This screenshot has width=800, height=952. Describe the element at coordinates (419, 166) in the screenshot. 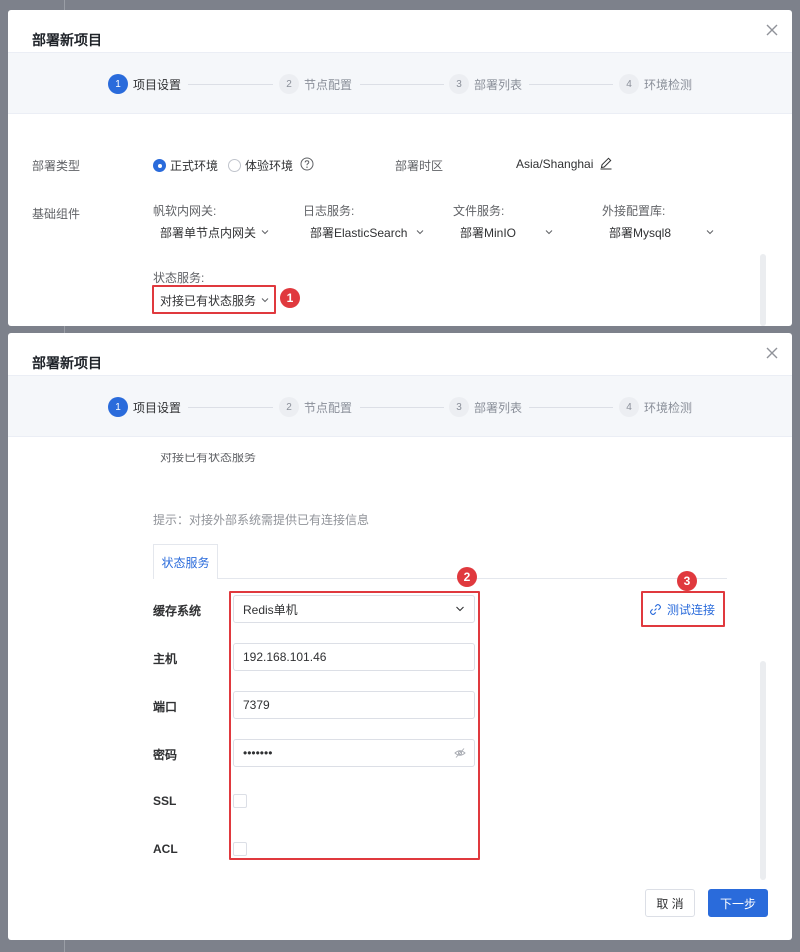

I see `timezone-label: 部署时区` at that location.